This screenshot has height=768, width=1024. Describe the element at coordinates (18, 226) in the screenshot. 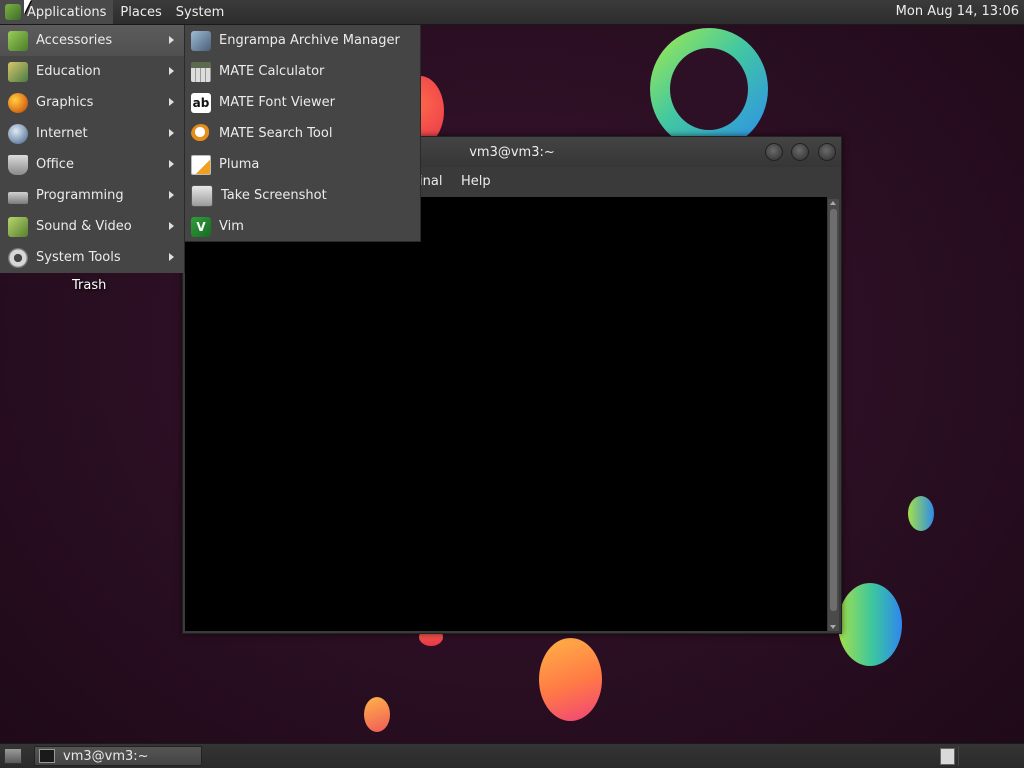

I see `sound-video-icon` at that location.